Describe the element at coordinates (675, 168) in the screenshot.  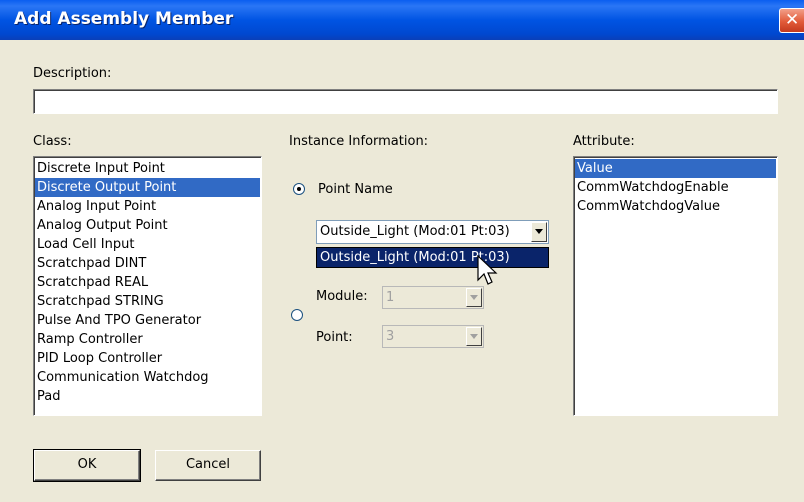
I see `attribute-item-selected: Value` at that location.